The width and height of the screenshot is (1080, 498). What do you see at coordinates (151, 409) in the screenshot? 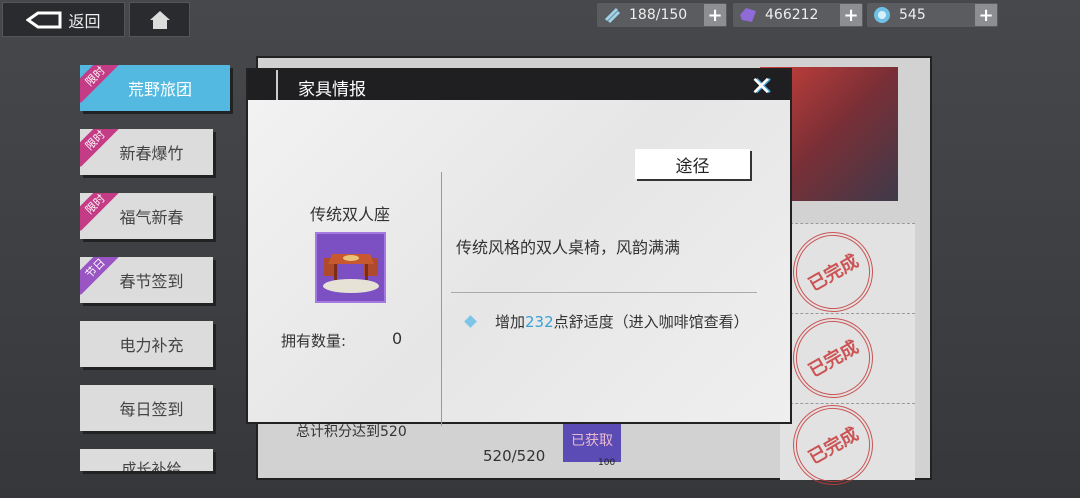
I see `sidebar-item-label: 每日签到` at bounding box center [151, 409].